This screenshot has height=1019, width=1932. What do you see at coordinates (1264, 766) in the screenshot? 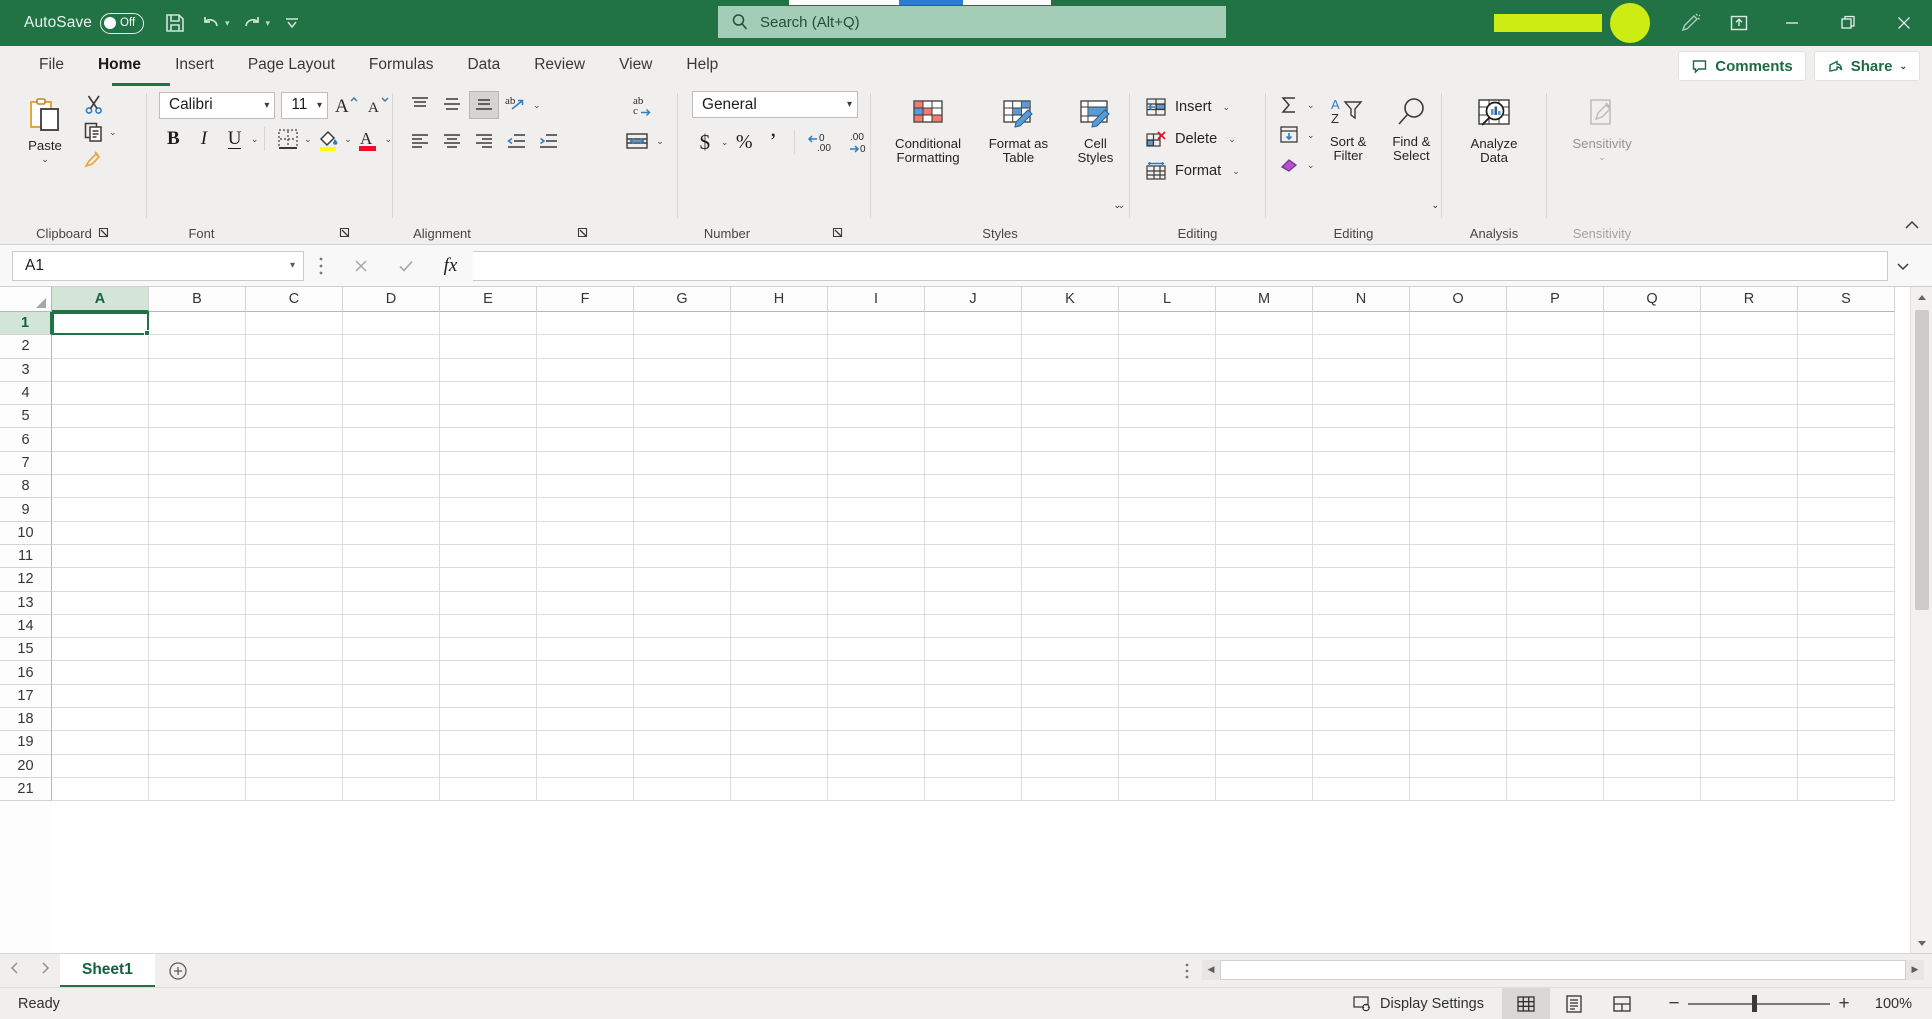
I see `cell-M20` at bounding box center [1264, 766].